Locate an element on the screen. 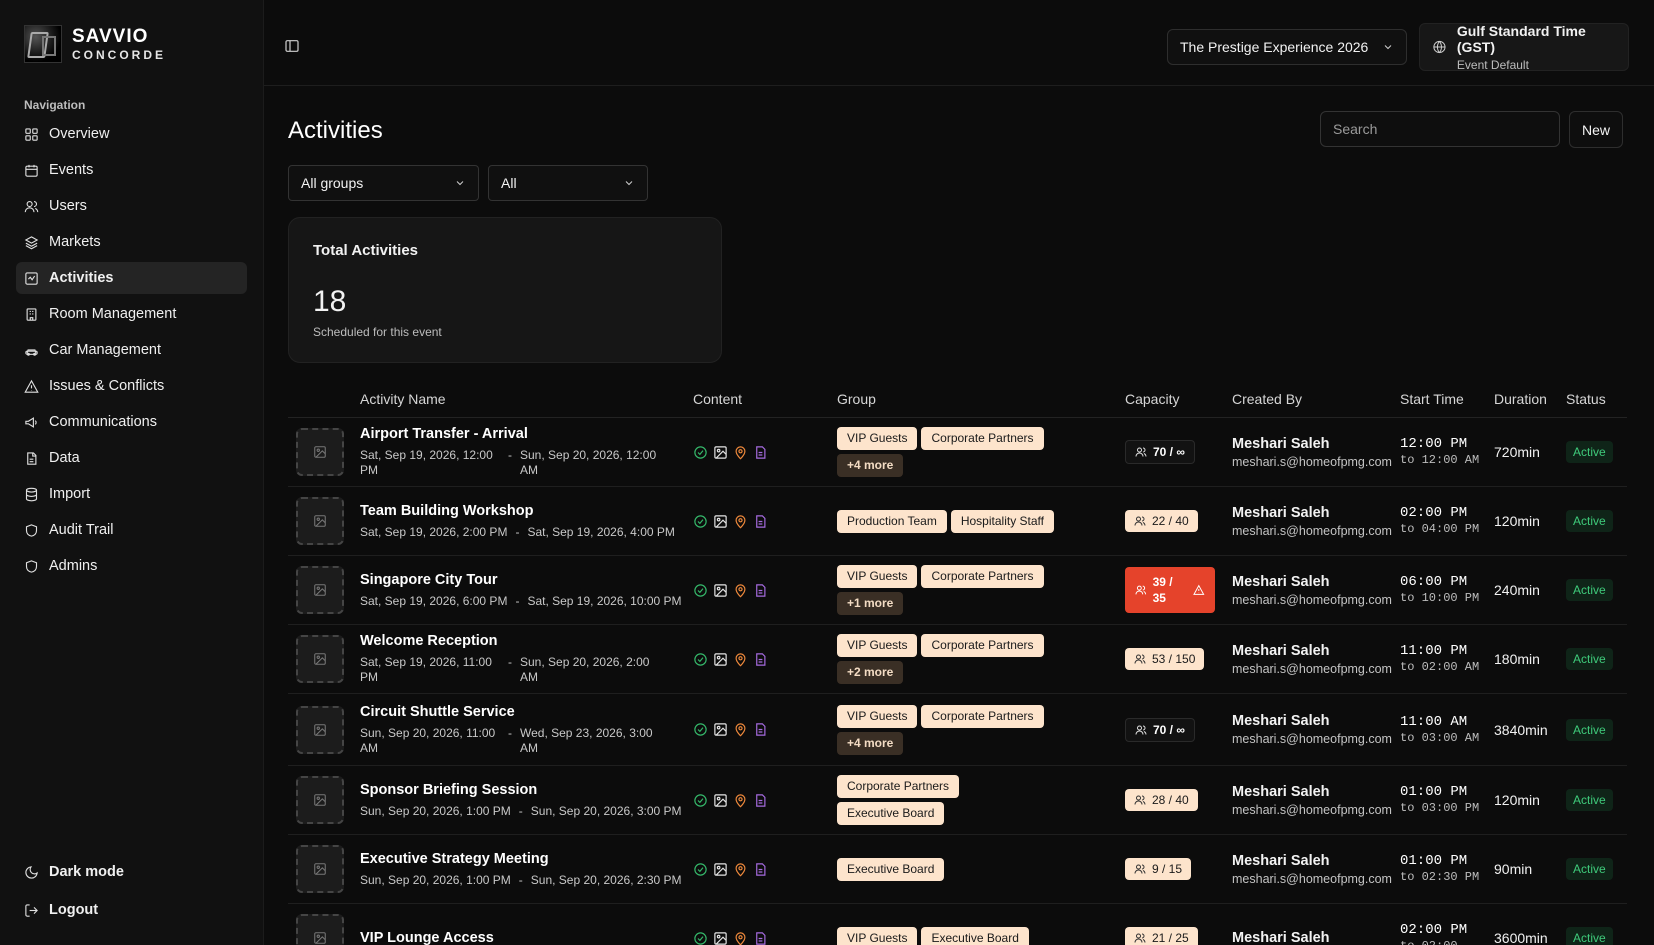  image-placeholder-icon is located at coordinates (320, 521).